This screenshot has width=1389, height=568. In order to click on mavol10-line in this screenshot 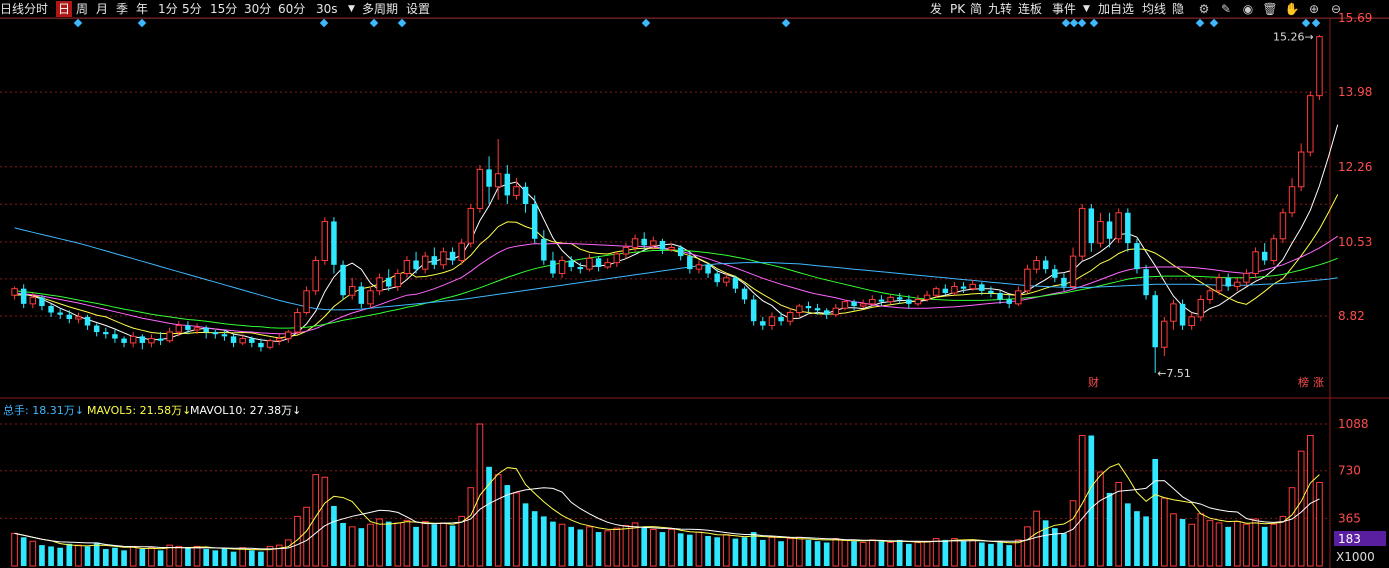, I will do `click(667, 515)`.